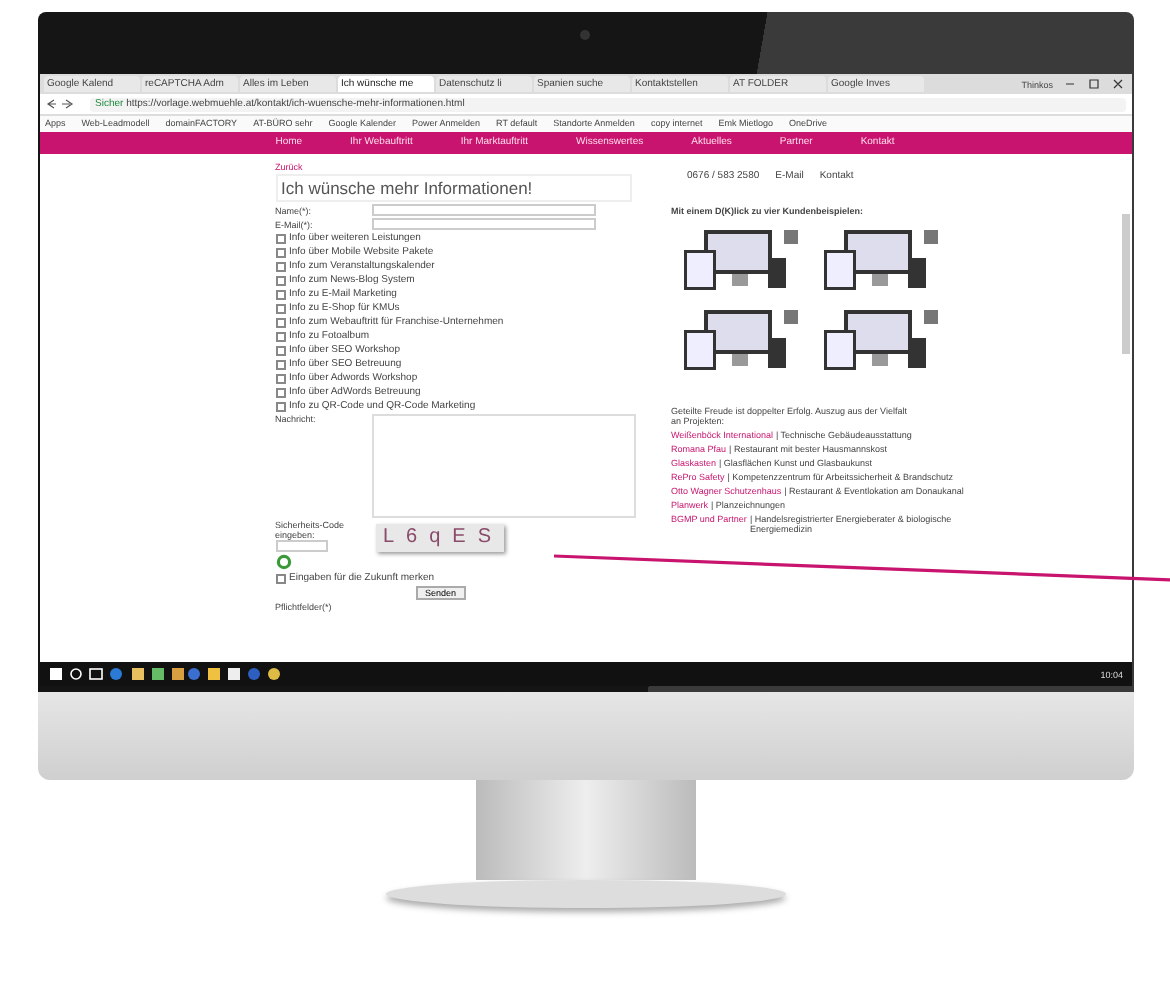 The width and height of the screenshot is (1170, 994). What do you see at coordinates (585, 35) in the screenshot?
I see `camera-icon` at bounding box center [585, 35].